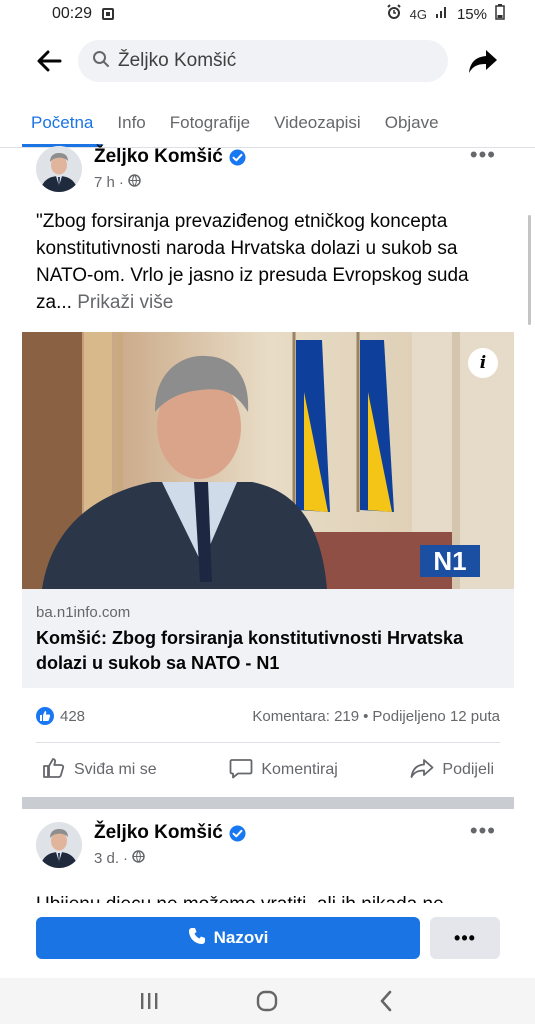  I want to click on shares-count: Podijeljeno 12 puta, so click(436, 716).